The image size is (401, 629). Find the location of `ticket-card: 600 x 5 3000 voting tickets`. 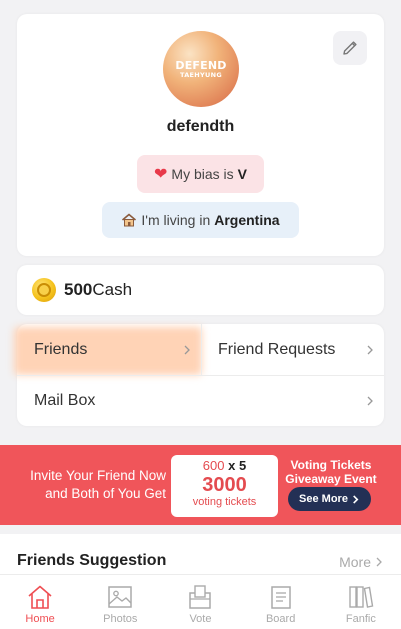

ticket-card: 600 x 5 3000 voting tickets is located at coordinates (224, 486).